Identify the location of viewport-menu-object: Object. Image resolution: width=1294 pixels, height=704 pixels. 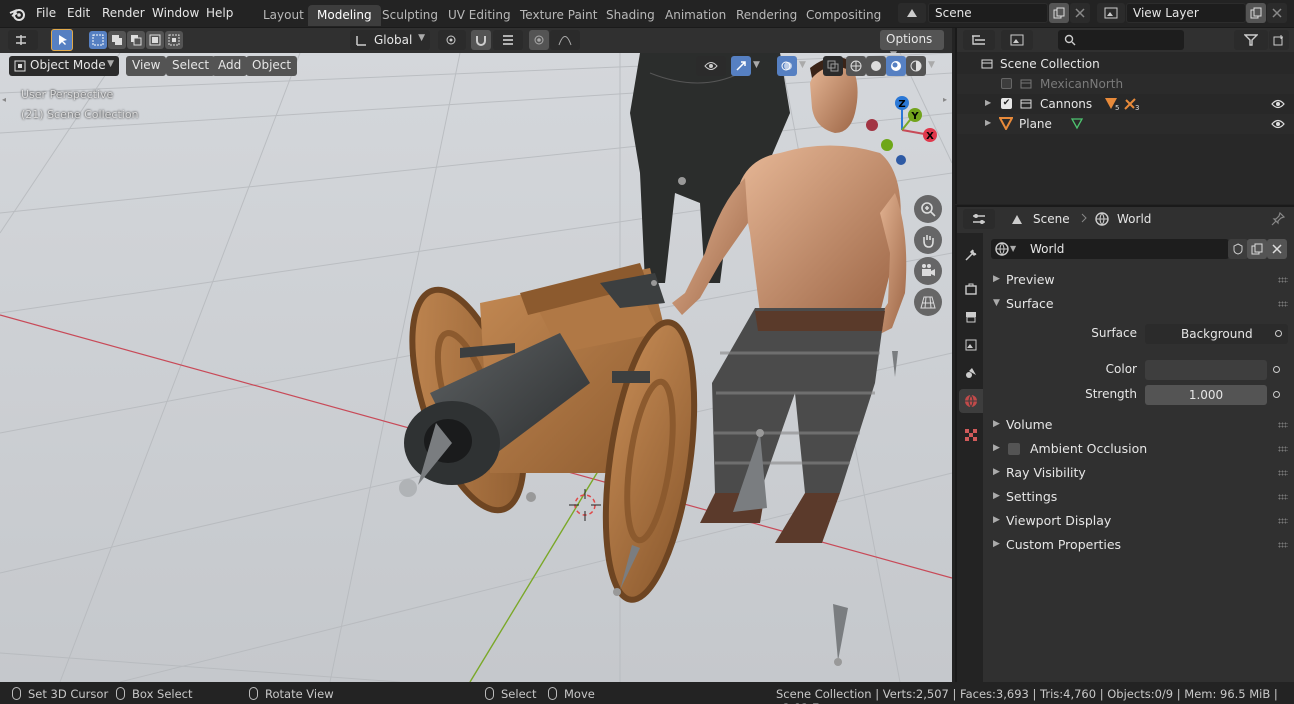
(272, 66).